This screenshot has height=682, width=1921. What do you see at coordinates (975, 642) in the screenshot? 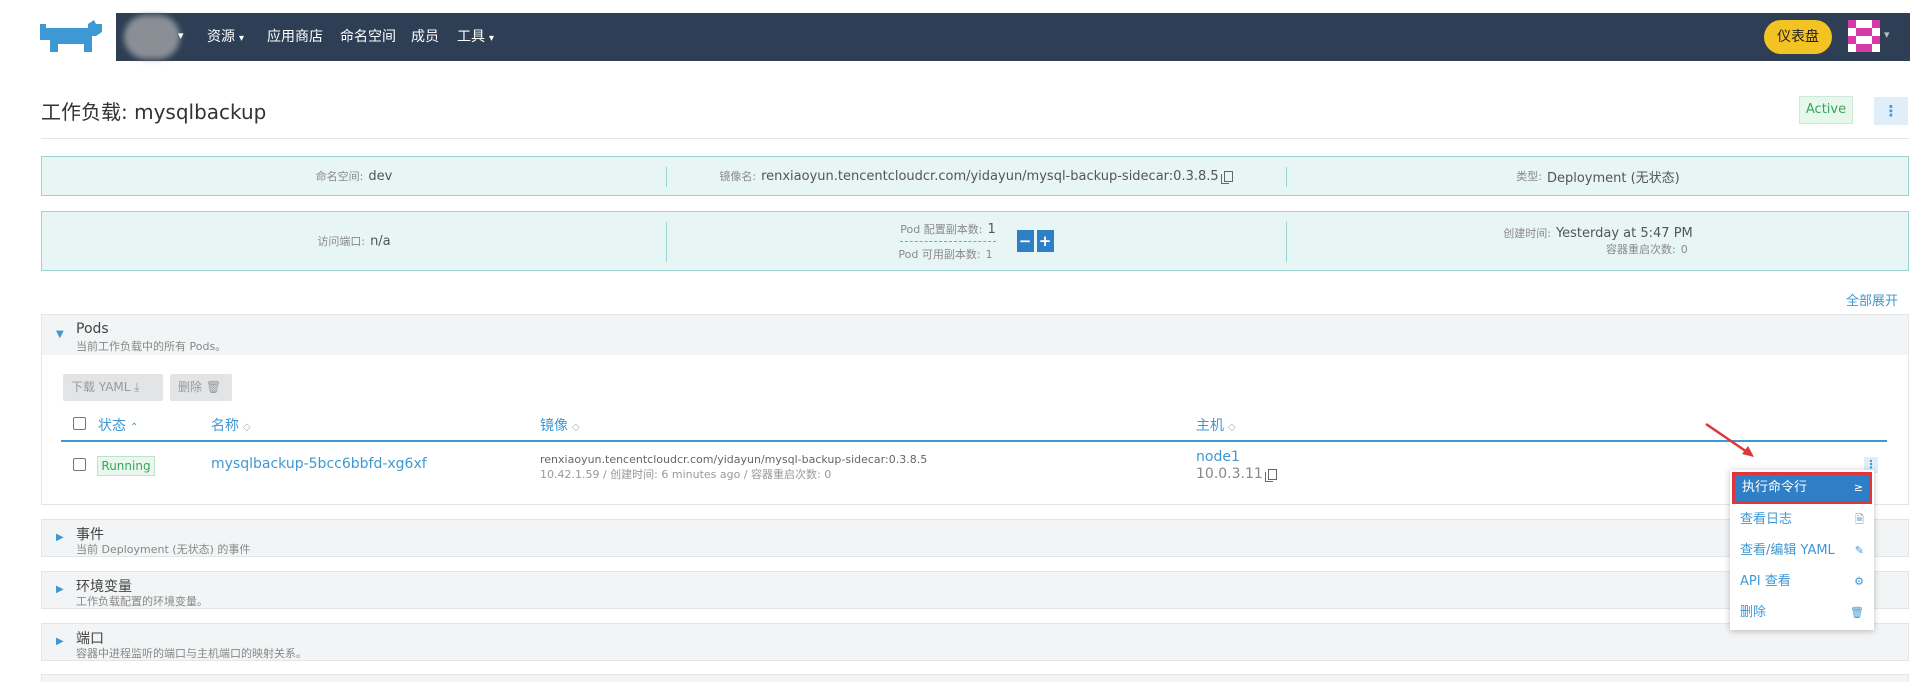
I see `section-ports: ▶ 端口 容器中进程监听的端口与主机端口的映射关系。` at bounding box center [975, 642].